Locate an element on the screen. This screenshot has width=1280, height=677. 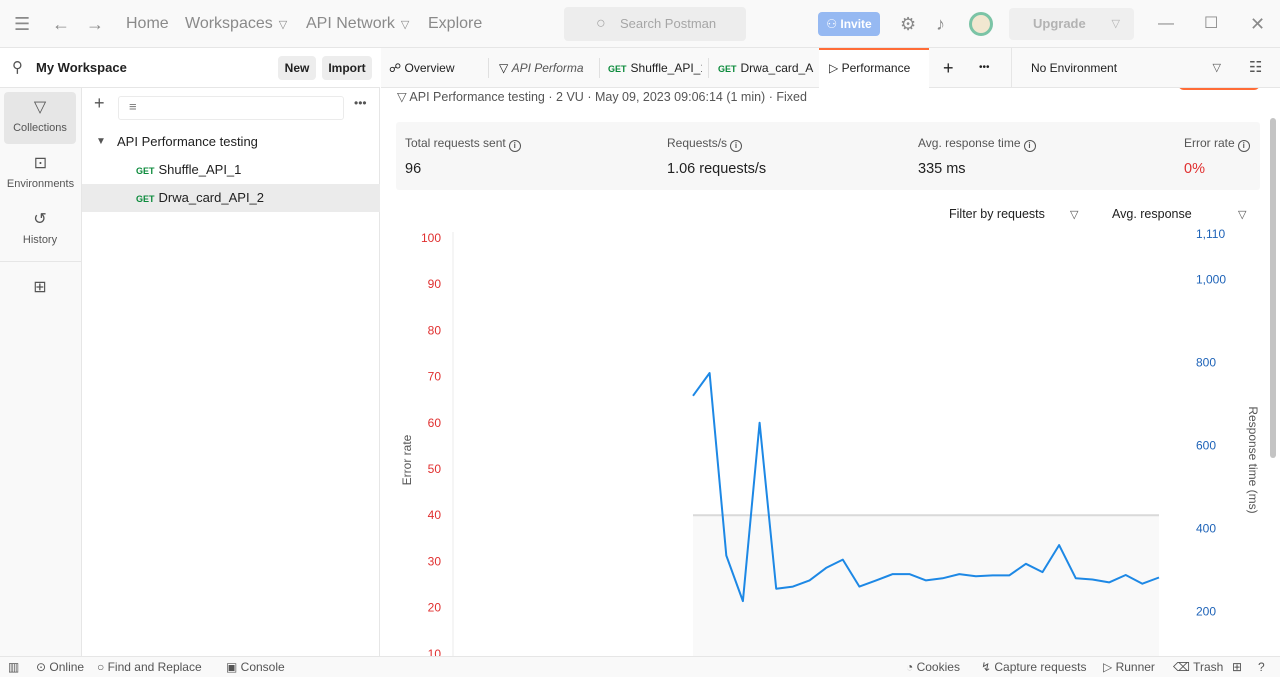
capture-requests-button: ↯ Capture requests is located at coordinates (1033, 667).